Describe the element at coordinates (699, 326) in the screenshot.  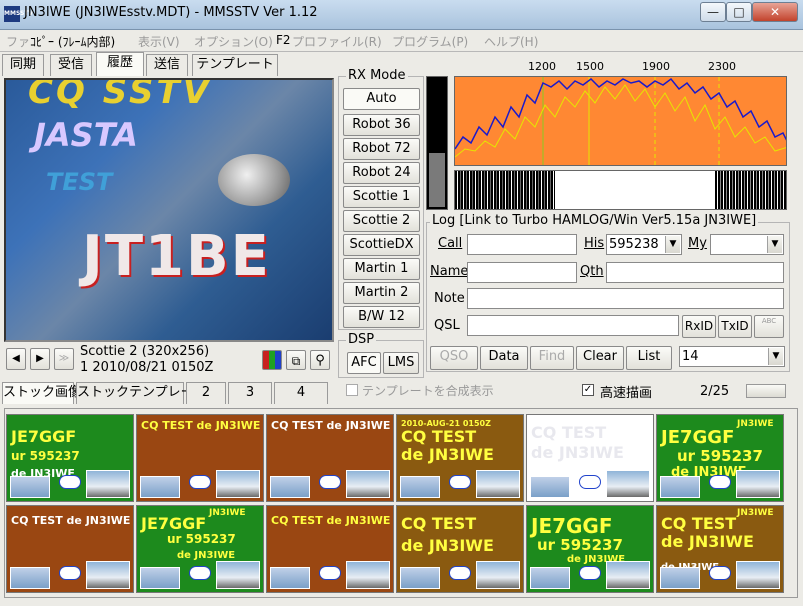
I see `rxid-button: RxID` at that location.